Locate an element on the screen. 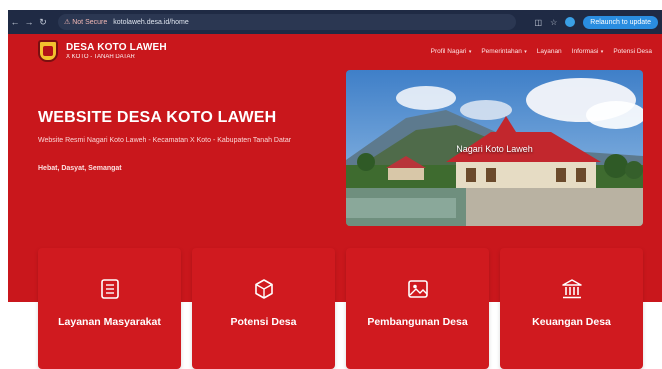  card-layanan-masyarakat: Layanan Masyarakat is located at coordinates (109, 308).